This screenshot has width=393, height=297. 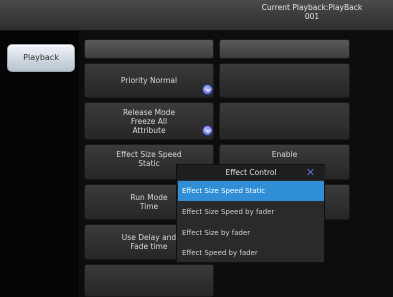 What do you see at coordinates (284, 80) in the screenshot?
I see `grid-cell-empty-row1-right` at bounding box center [284, 80].